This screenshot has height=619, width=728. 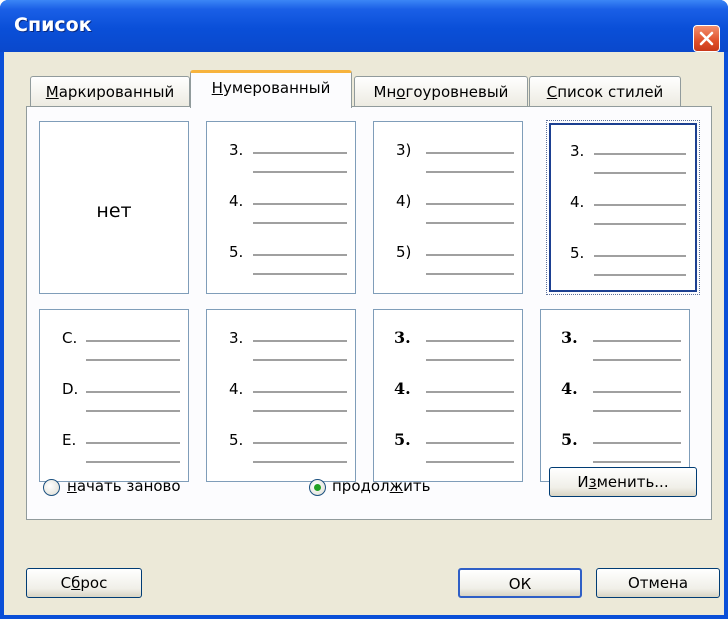 I want to click on none-label: нет, so click(x=114, y=211).